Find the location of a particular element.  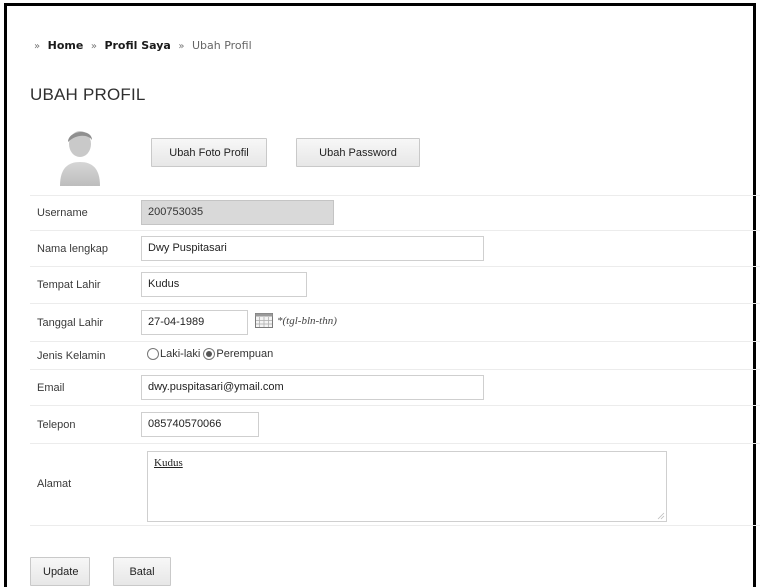

date-format-hint: *(tgl-bln-thn) is located at coordinates (307, 321).